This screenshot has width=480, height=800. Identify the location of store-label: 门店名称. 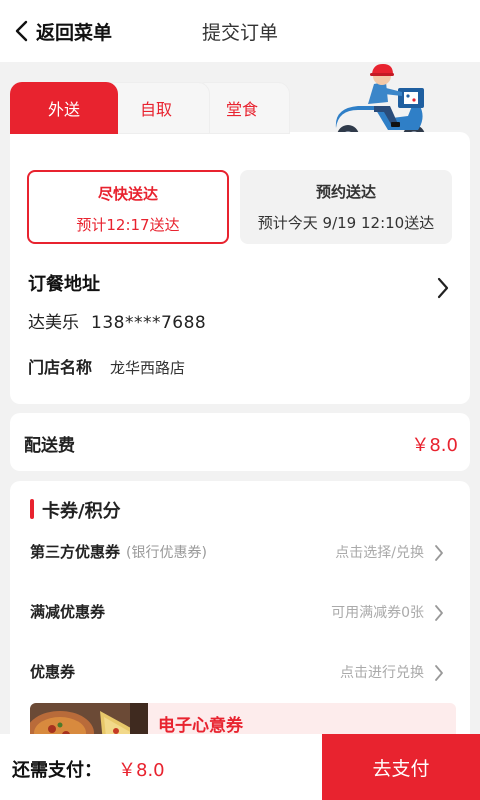
(60, 367).